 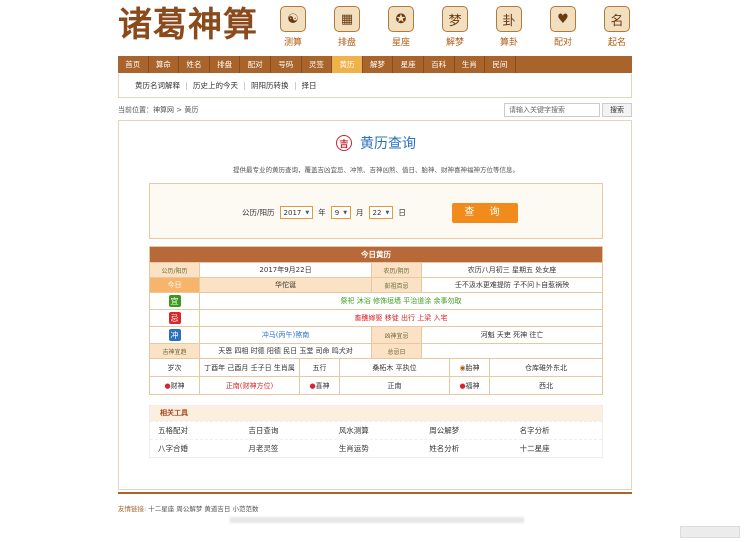 I want to click on tool-link: 月老灵签, so click(x=285, y=448).